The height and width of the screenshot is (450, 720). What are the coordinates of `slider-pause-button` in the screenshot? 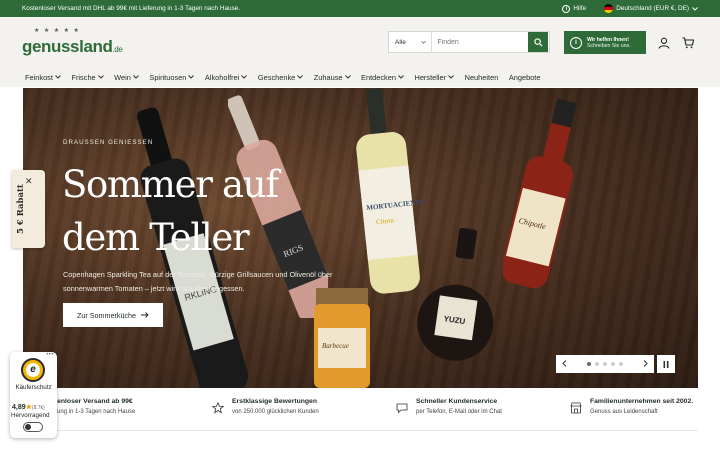 It's located at (666, 364).